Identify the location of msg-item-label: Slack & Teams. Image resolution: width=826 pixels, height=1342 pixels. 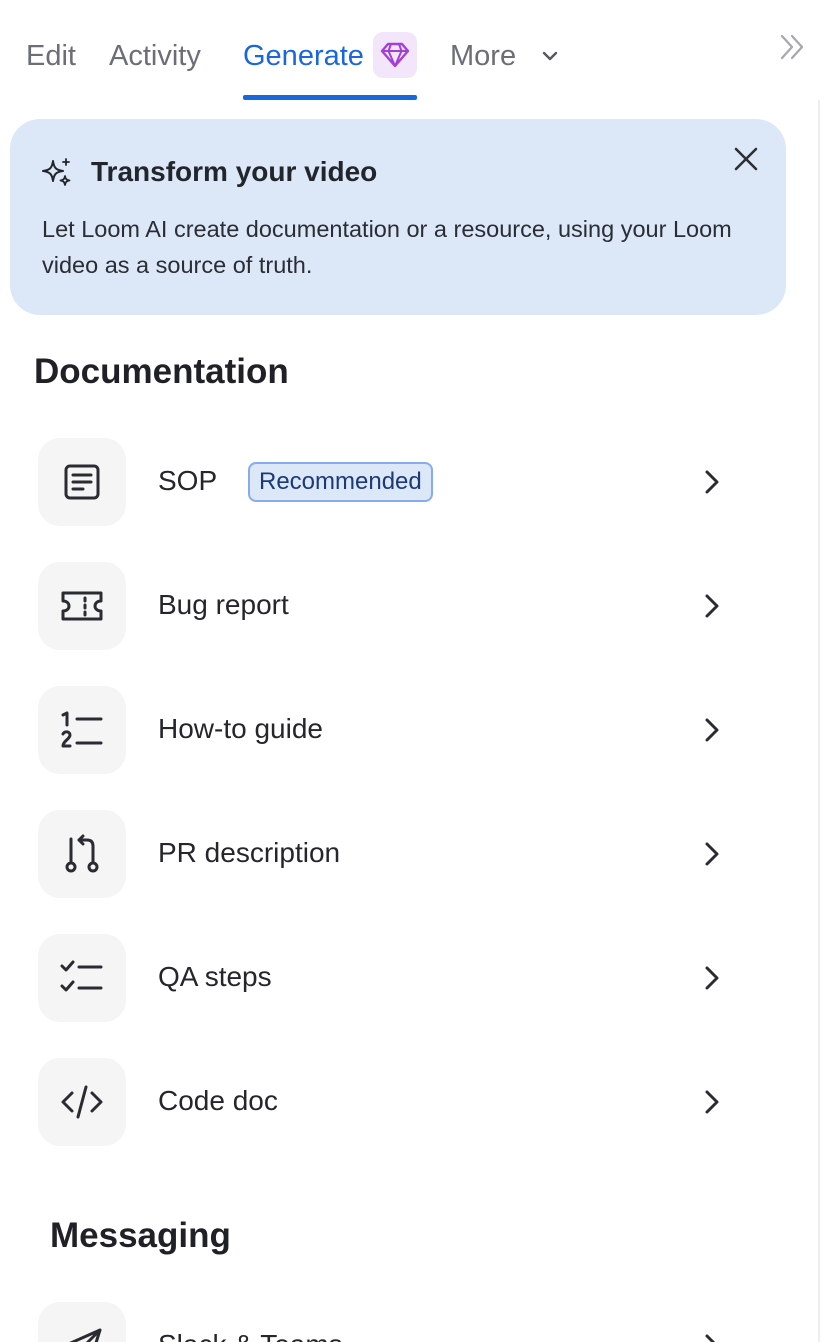
(250, 1333).